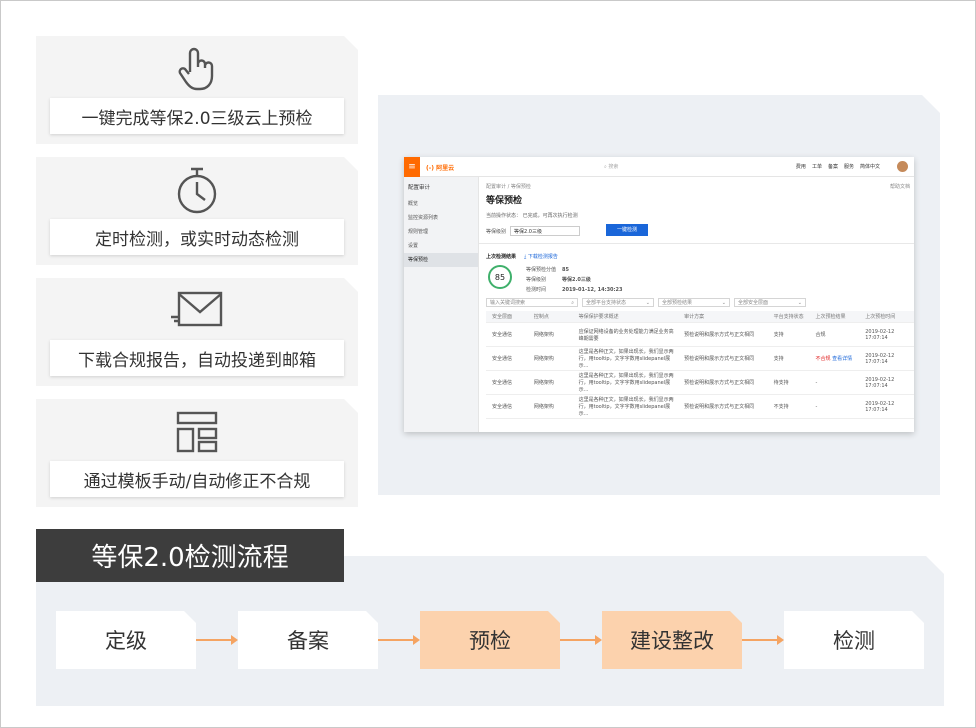 This screenshot has width=976, height=728. What do you see at coordinates (900, 186) in the screenshot?
I see `help-link: 帮助文档` at bounding box center [900, 186].